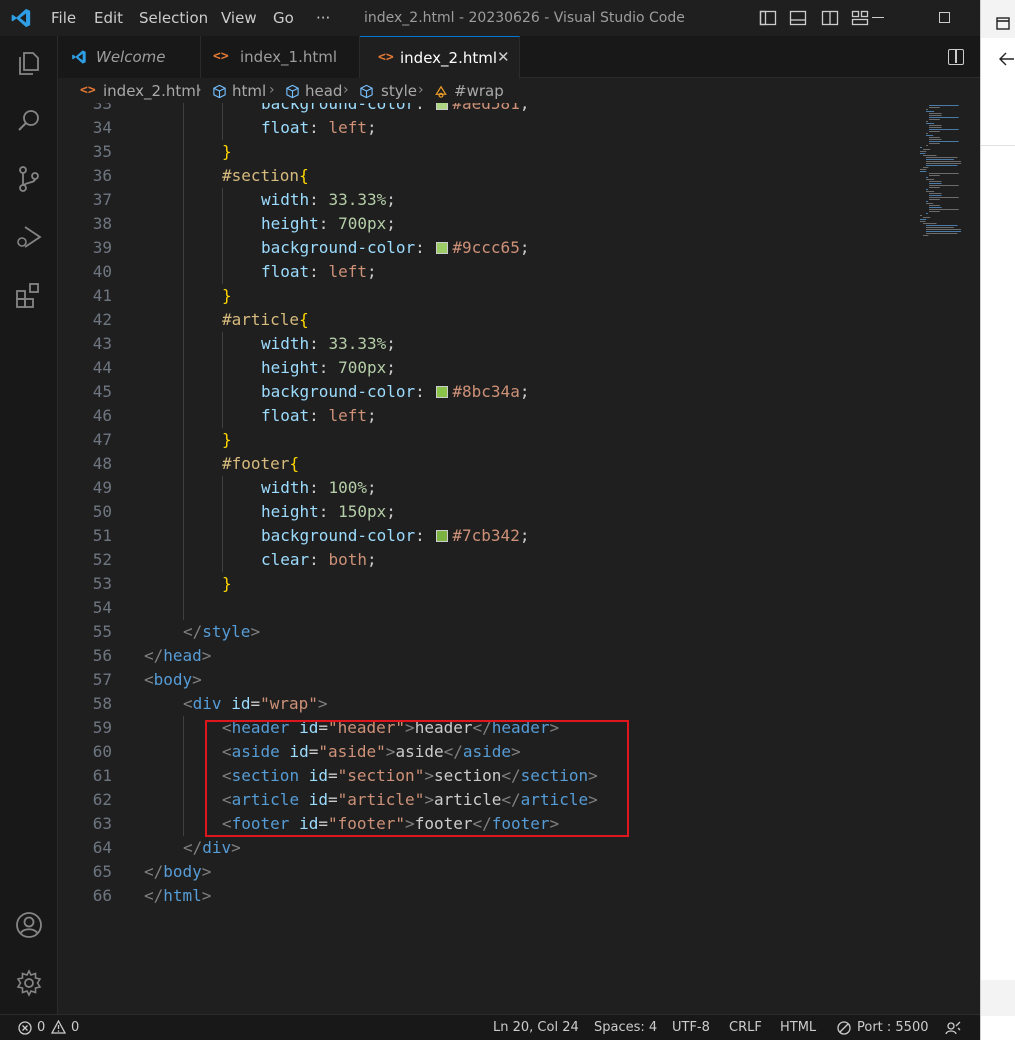 Image resolution: width=1015 pixels, height=1040 pixels. What do you see at coordinates (483, 464) in the screenshot?
I see `code-line: 48 #footer{` at bounding box center [483, 464].